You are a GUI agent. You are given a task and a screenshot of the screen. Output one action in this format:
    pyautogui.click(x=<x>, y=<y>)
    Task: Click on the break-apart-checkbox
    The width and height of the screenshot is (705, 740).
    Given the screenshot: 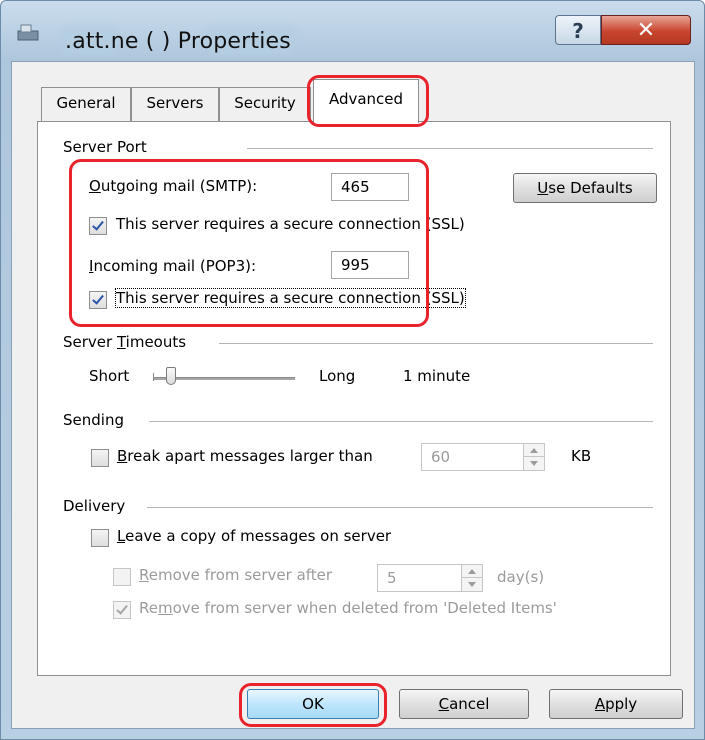 What is the action you would take?
    pyautogui.click(x=100, y=458)
    